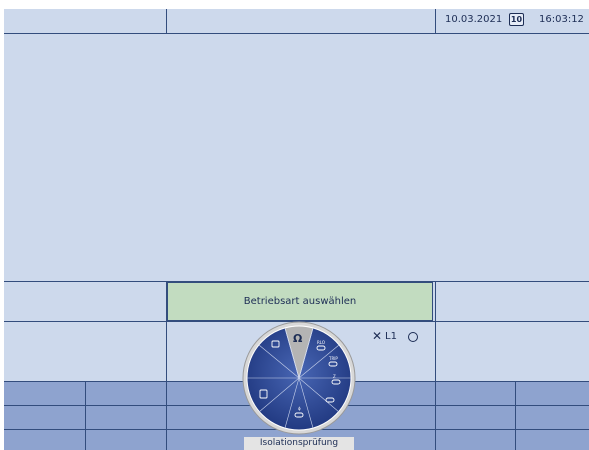 Image resolution: width=589 pixels, height=450 pixels. I want to click on mode-dial: RLO TRIP Z ϕ Ω, so click(299, 385).